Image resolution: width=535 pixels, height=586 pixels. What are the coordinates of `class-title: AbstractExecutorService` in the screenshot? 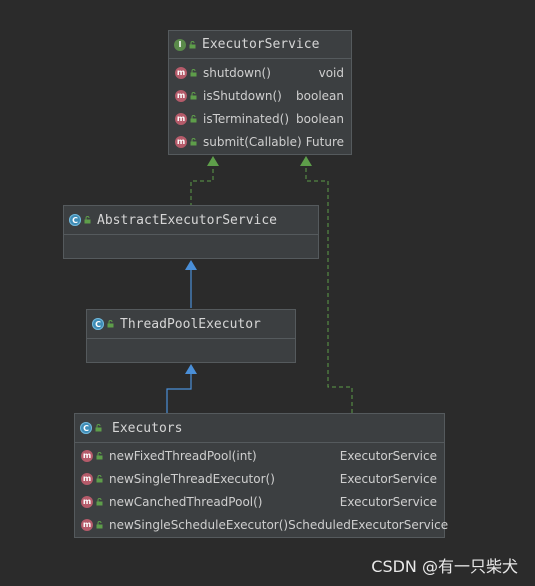 It's located at (187, 220).